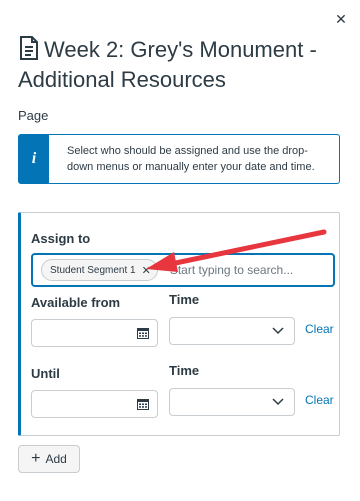 This screenshot has height=501, width=360. I want to click on plus-icon: +, so click(36, 458).